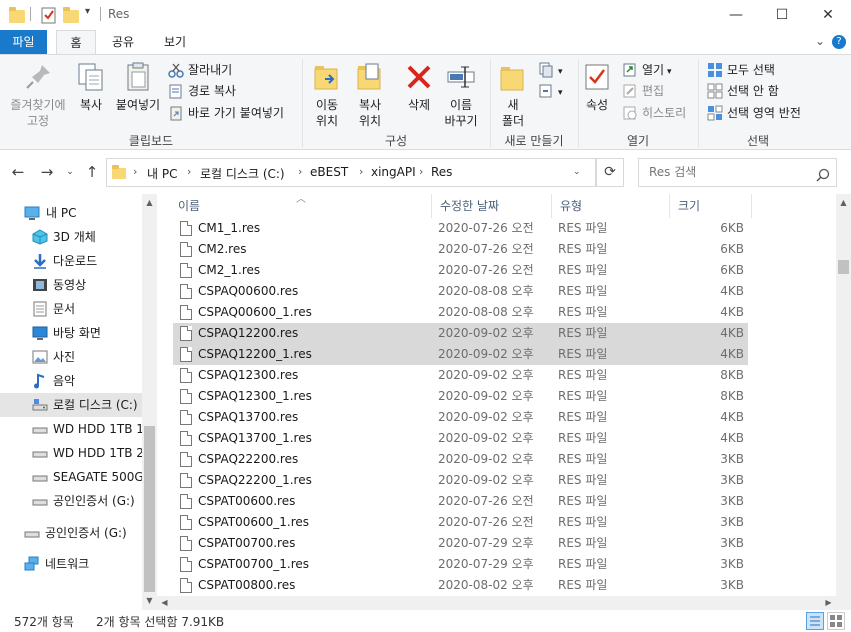  I want to click on paste-shortcut-button: 바로 가기 붙여넣기, so click(226, 113).